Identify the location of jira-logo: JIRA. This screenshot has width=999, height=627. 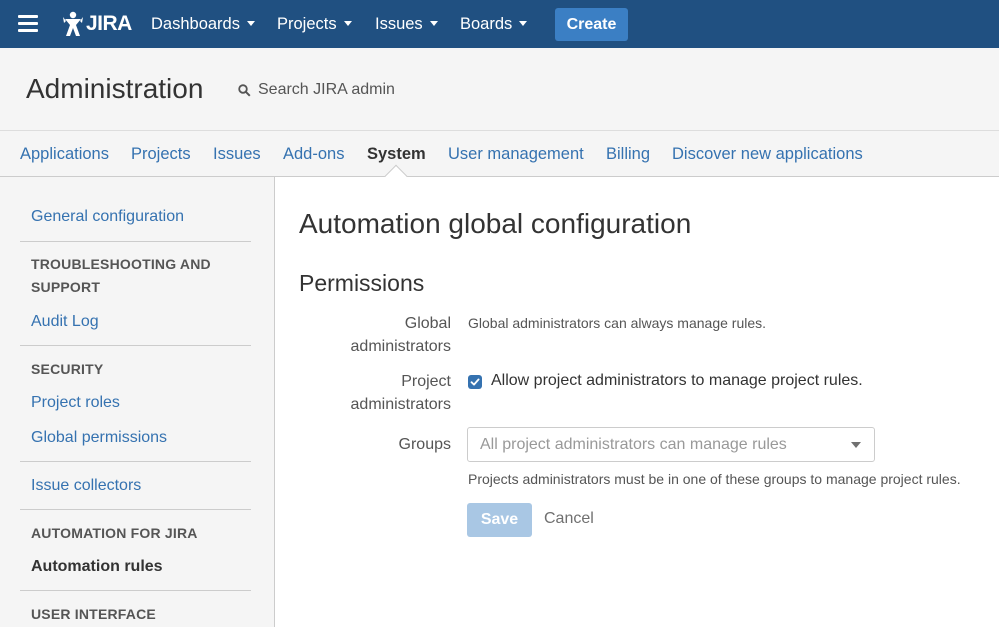
(97, 24).